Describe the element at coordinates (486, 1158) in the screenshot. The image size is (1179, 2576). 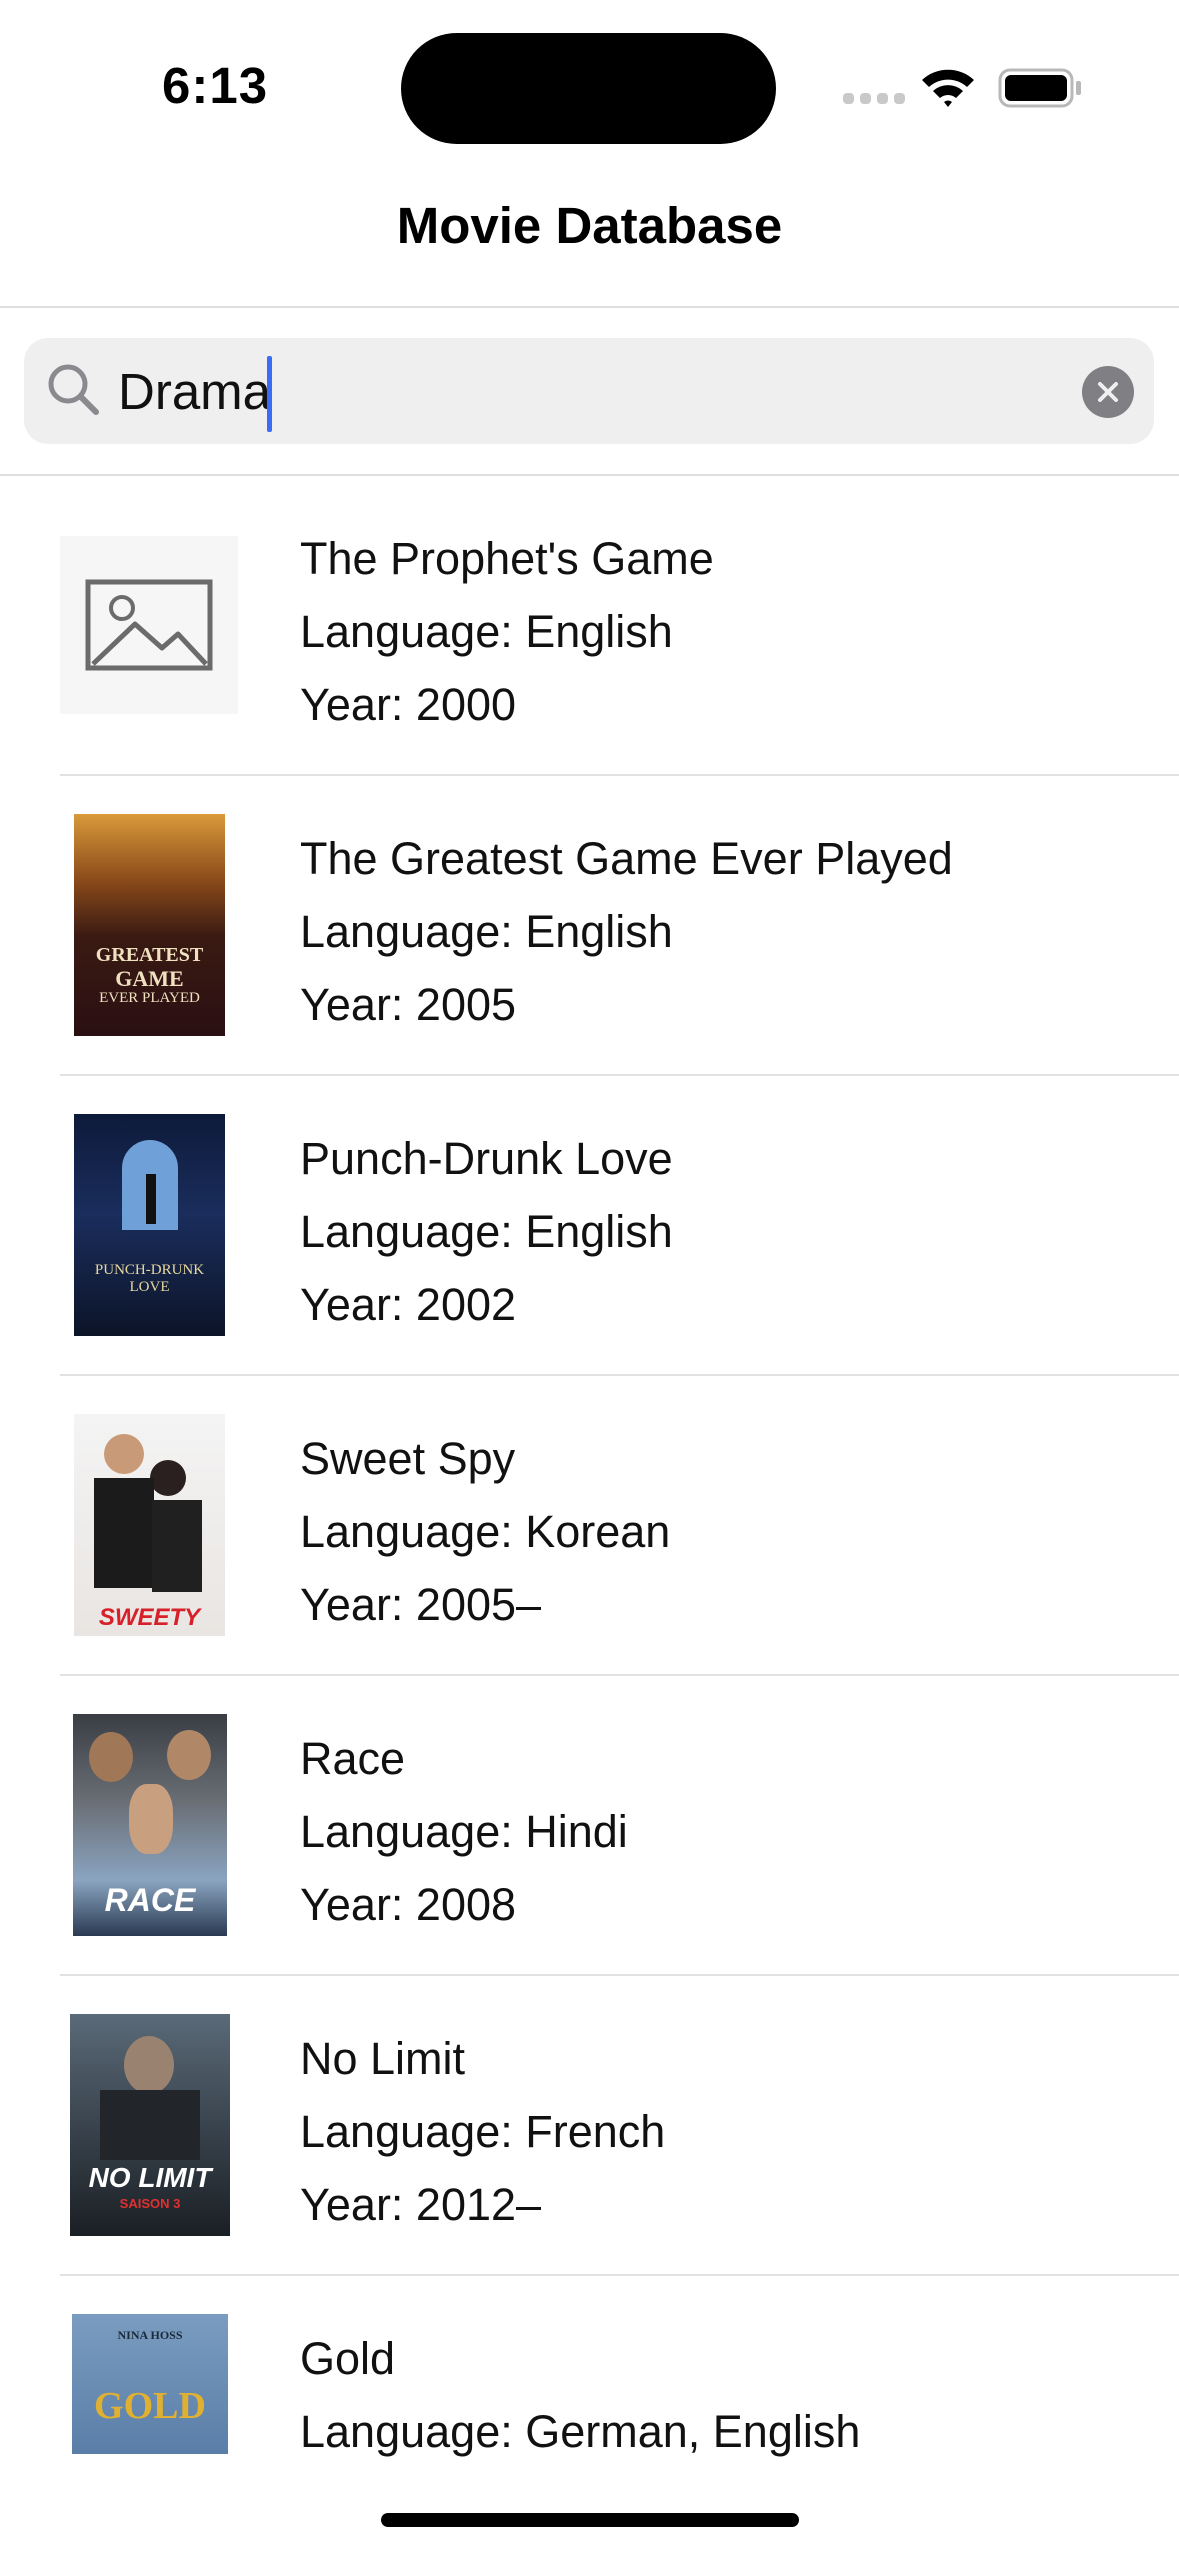
I see `movie-title: Punch-Drunk Love` at that location.